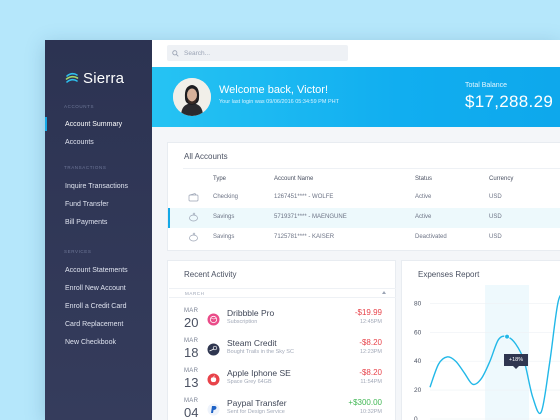 Image resolution: width=560 pixels, height=420 pixels. Describe the element at coordinates (371, 168) in the screenshot. I see `divider` at that location.